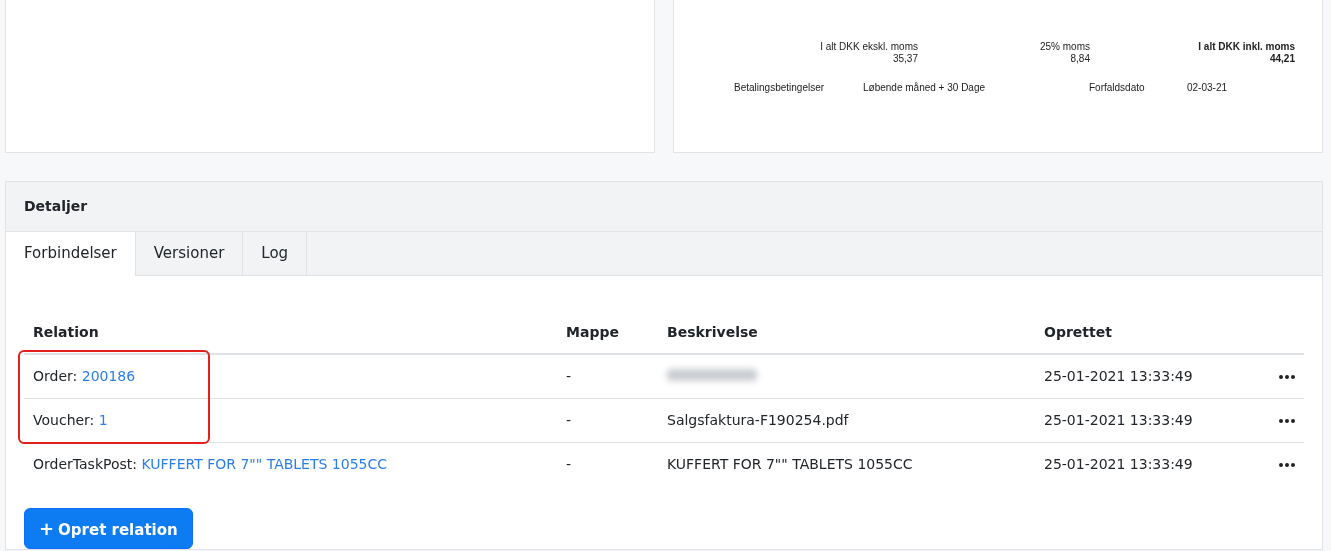  Describe the element at coordinates (71, 254) in the screenshot. I see `tab: Forbindelser` at that location.